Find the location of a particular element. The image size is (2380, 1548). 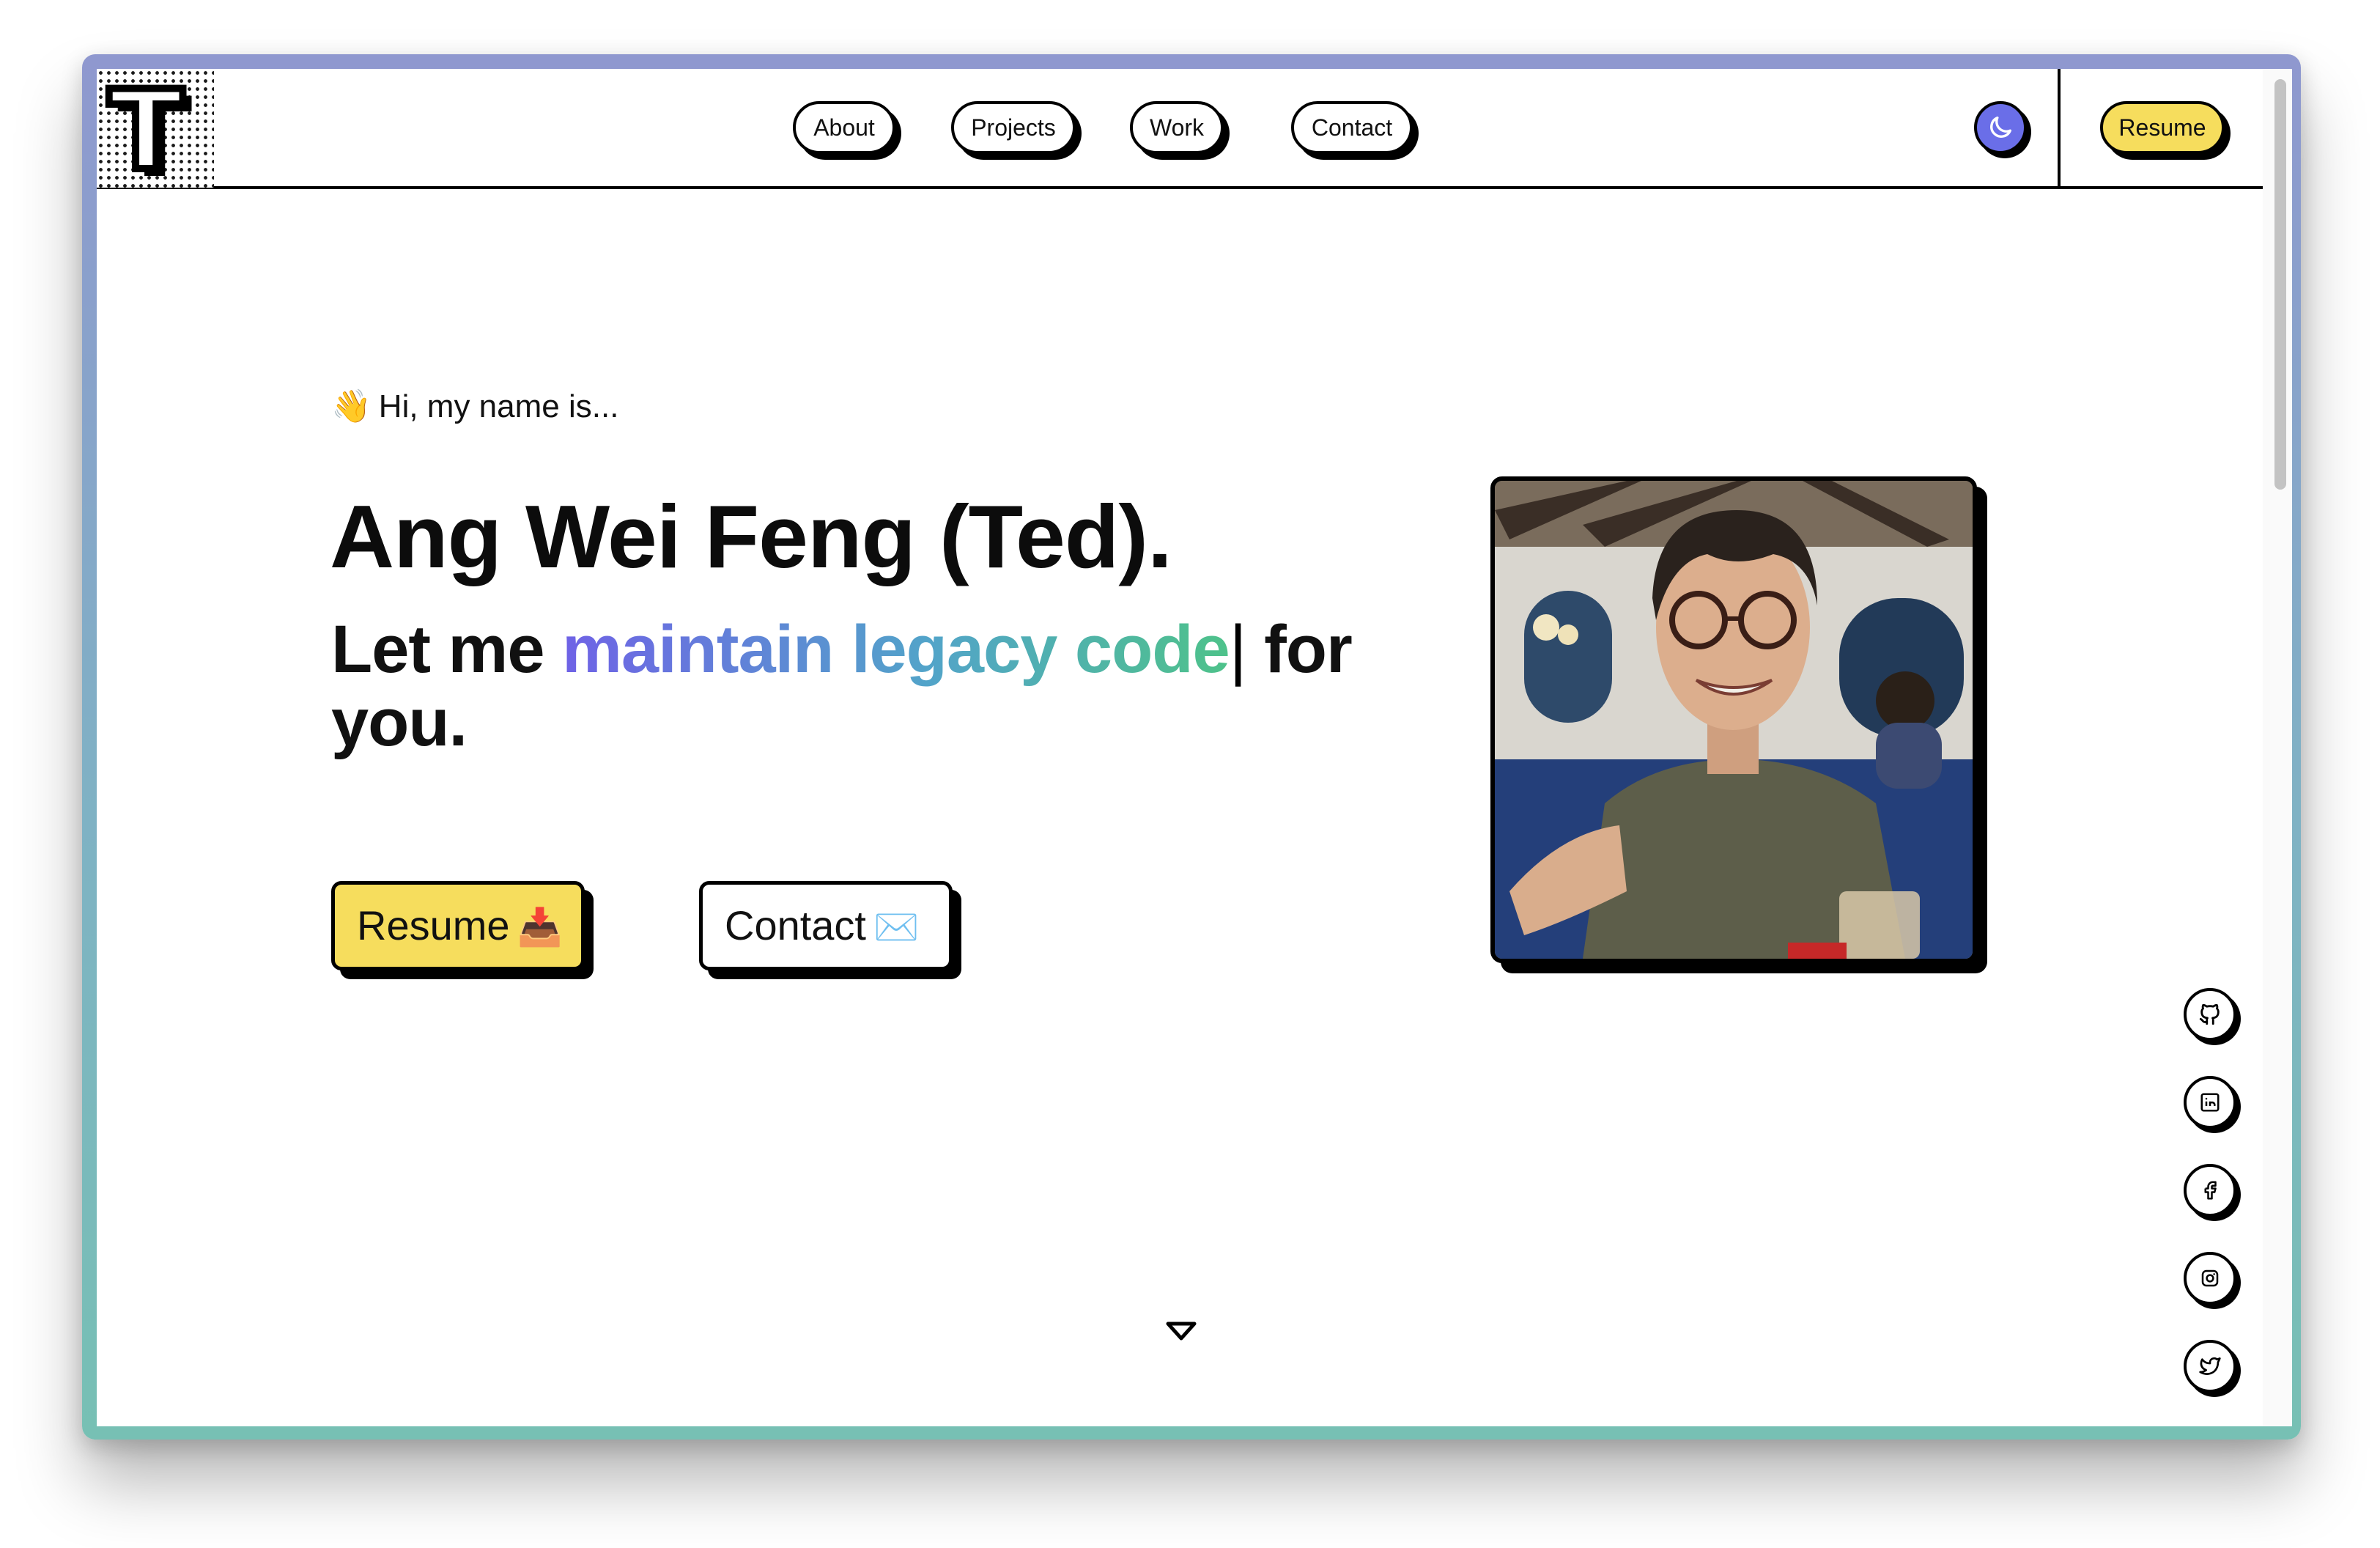

hero-contact-label: Contact is located at coordinates (795, 925).